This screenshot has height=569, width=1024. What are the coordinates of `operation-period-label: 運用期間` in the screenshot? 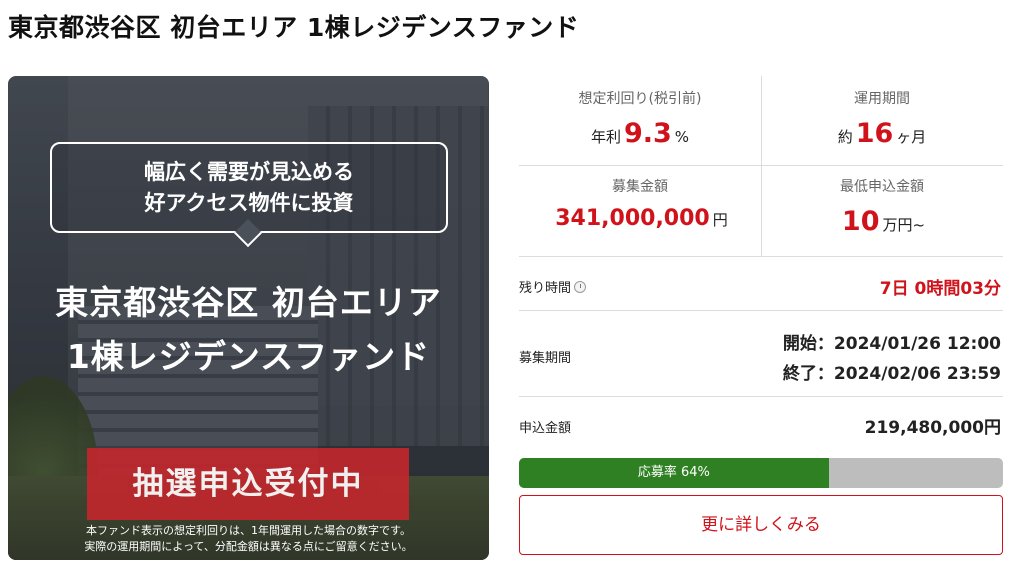 It's located at (882, 99).